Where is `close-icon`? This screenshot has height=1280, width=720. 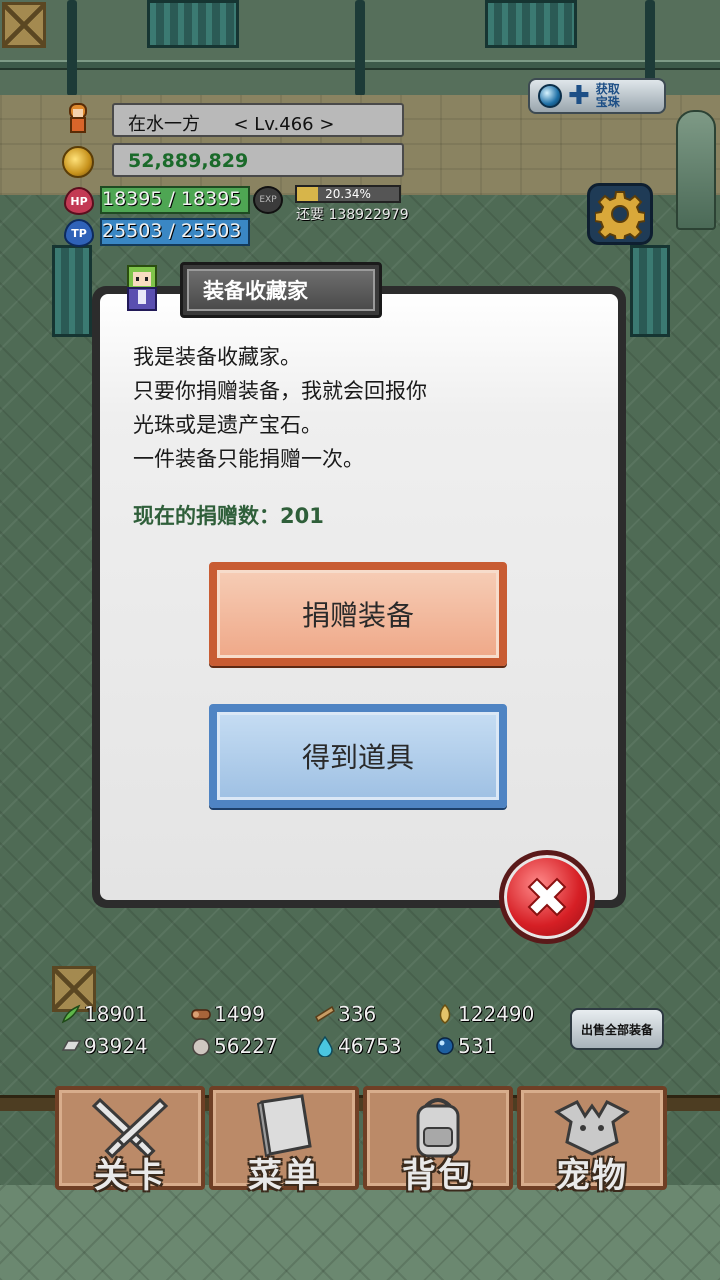
close-icon is located at coordinates (547, 897).